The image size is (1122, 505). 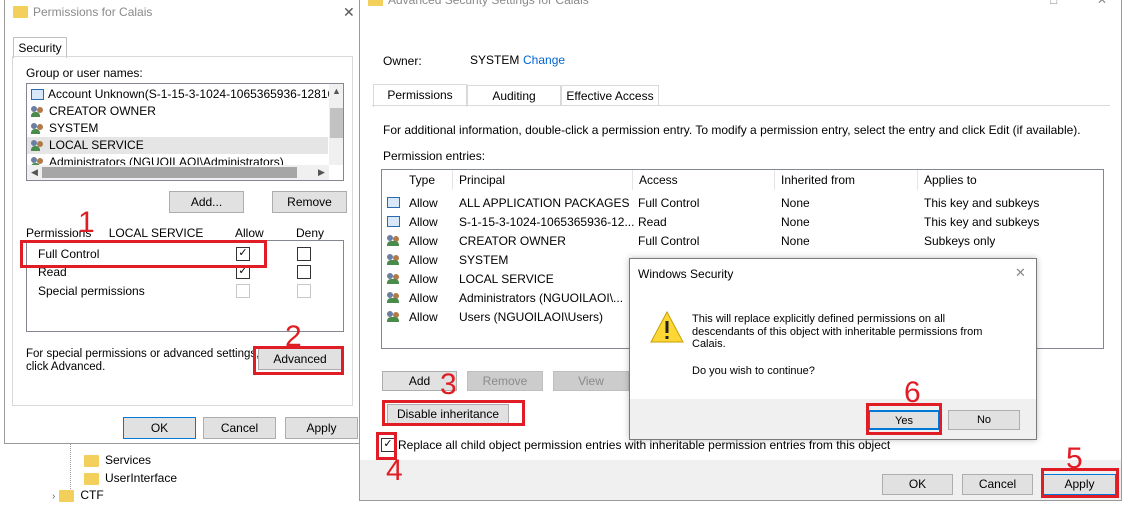 What do you see at coordinates (982, 222) in the screenshot?
I see `cell-applies: This key and subkeys` at bounding box center [982, 222].